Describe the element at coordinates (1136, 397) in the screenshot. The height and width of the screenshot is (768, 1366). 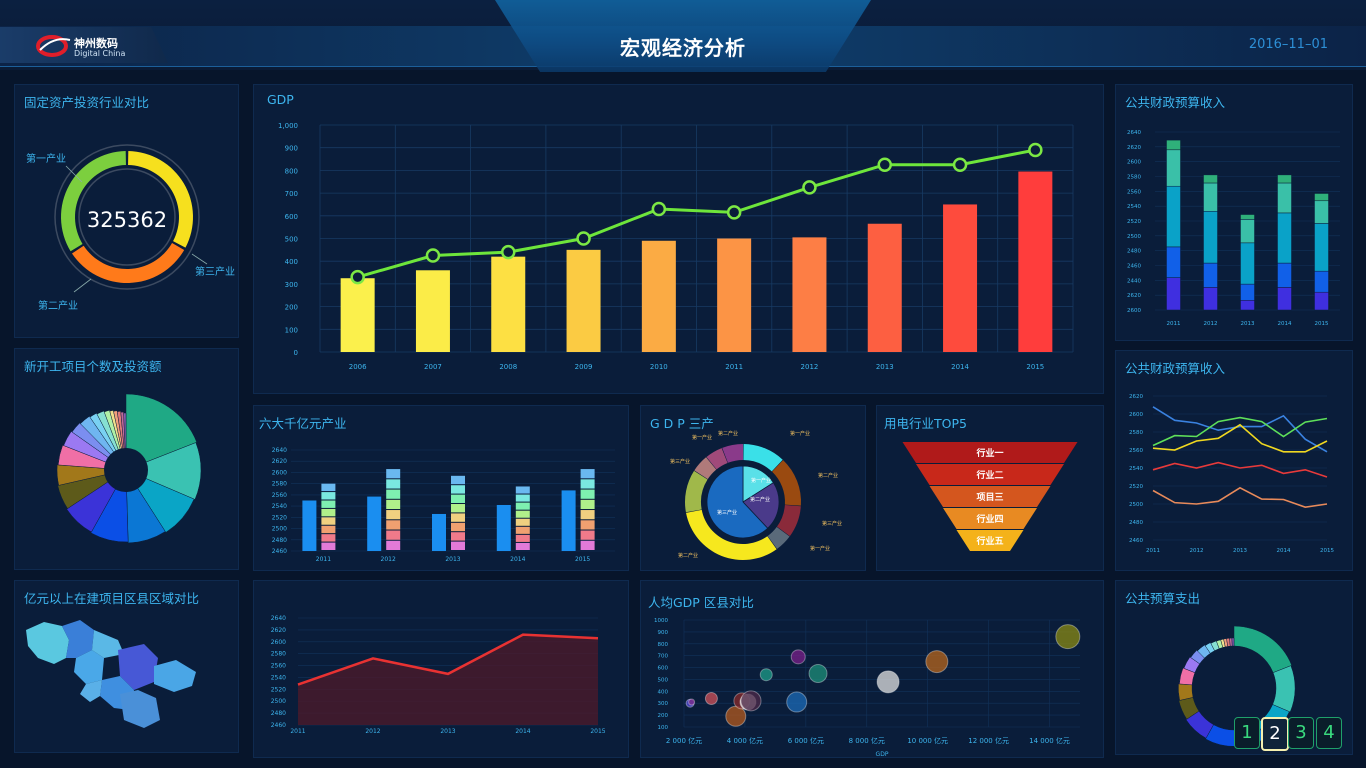
I see `br2-y-tick: 2620` at that location.